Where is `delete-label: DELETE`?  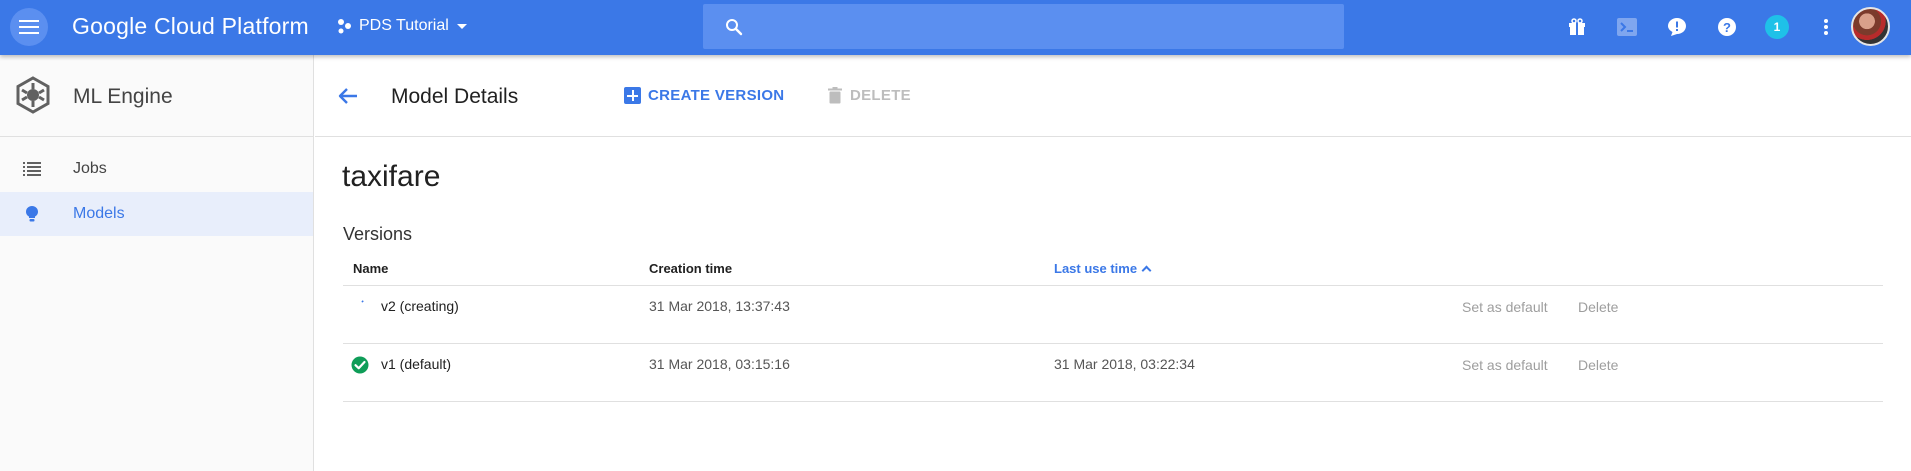
delete-label: DELETE is located at coordinates (880, 95).